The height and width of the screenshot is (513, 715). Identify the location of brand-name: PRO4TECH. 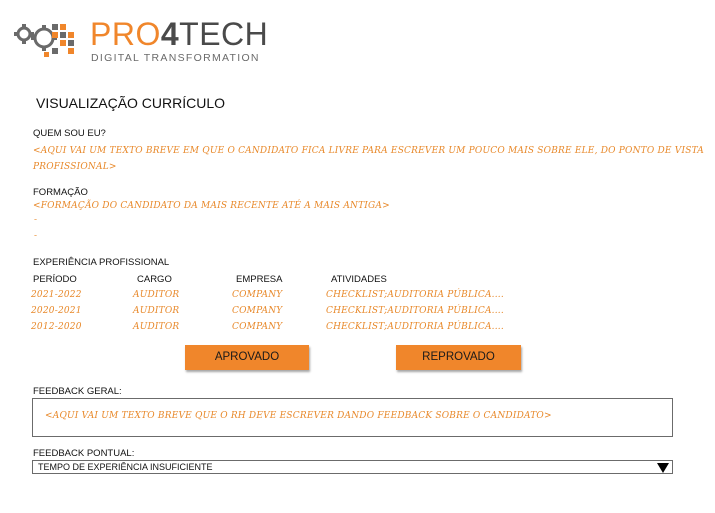
(179, 34).